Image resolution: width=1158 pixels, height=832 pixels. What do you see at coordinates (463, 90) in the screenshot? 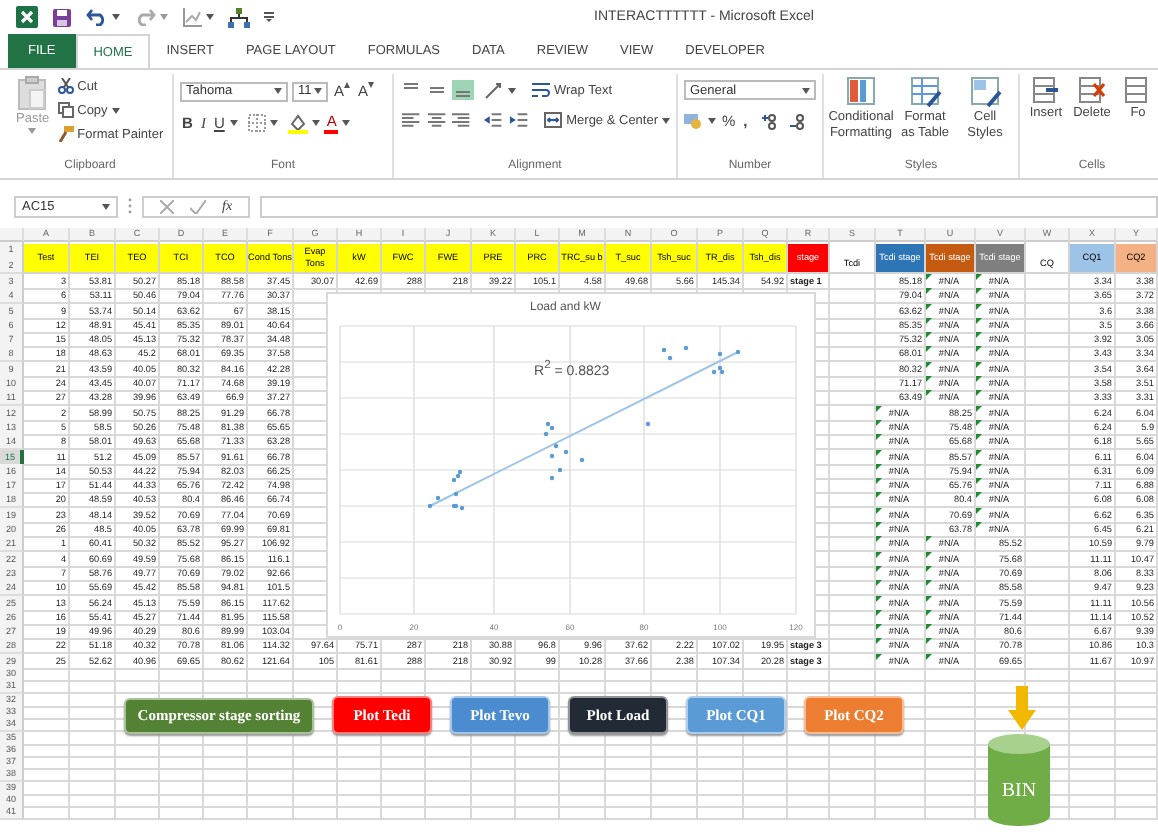
I see `vertical-align-button` at bounding box center [463, 90].